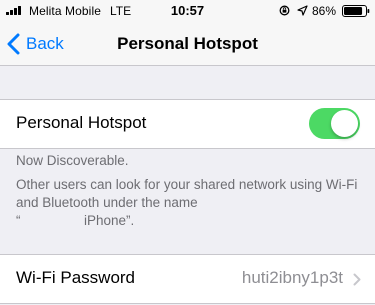 The height and width of the screenshot is (305, 375). I want to click on battery-icon, so click(356, 11).